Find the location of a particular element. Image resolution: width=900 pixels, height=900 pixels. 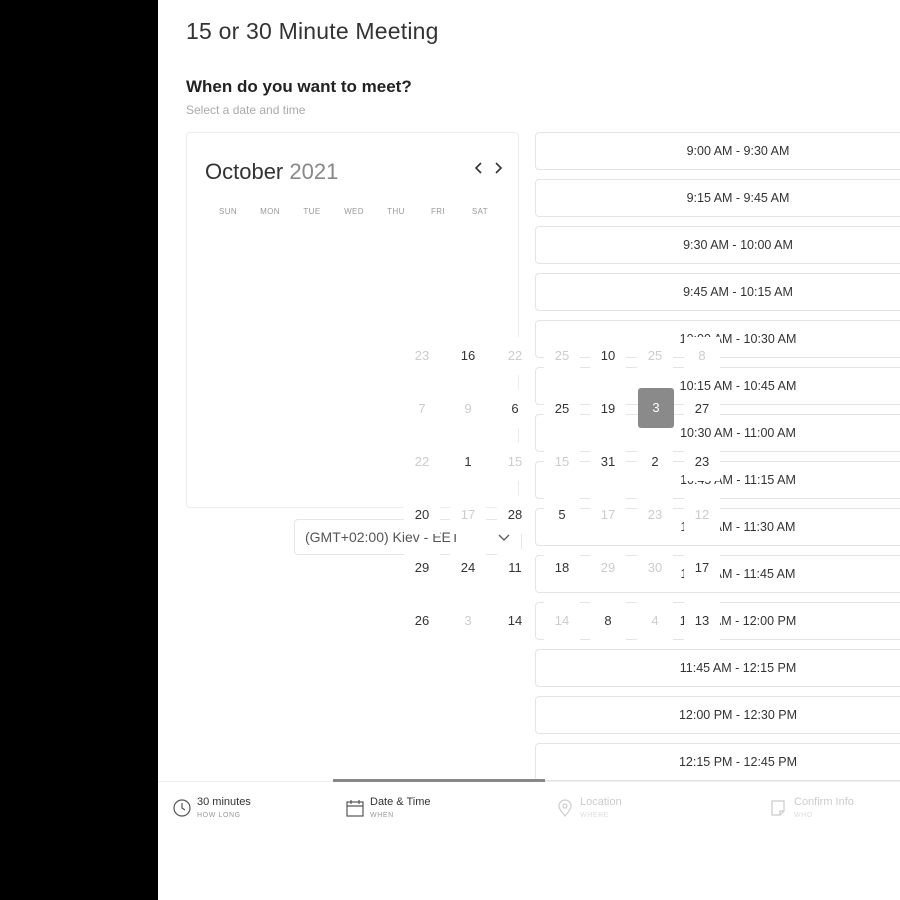

step-subtitle: HOW LONG is located at coordinates (219, 815).